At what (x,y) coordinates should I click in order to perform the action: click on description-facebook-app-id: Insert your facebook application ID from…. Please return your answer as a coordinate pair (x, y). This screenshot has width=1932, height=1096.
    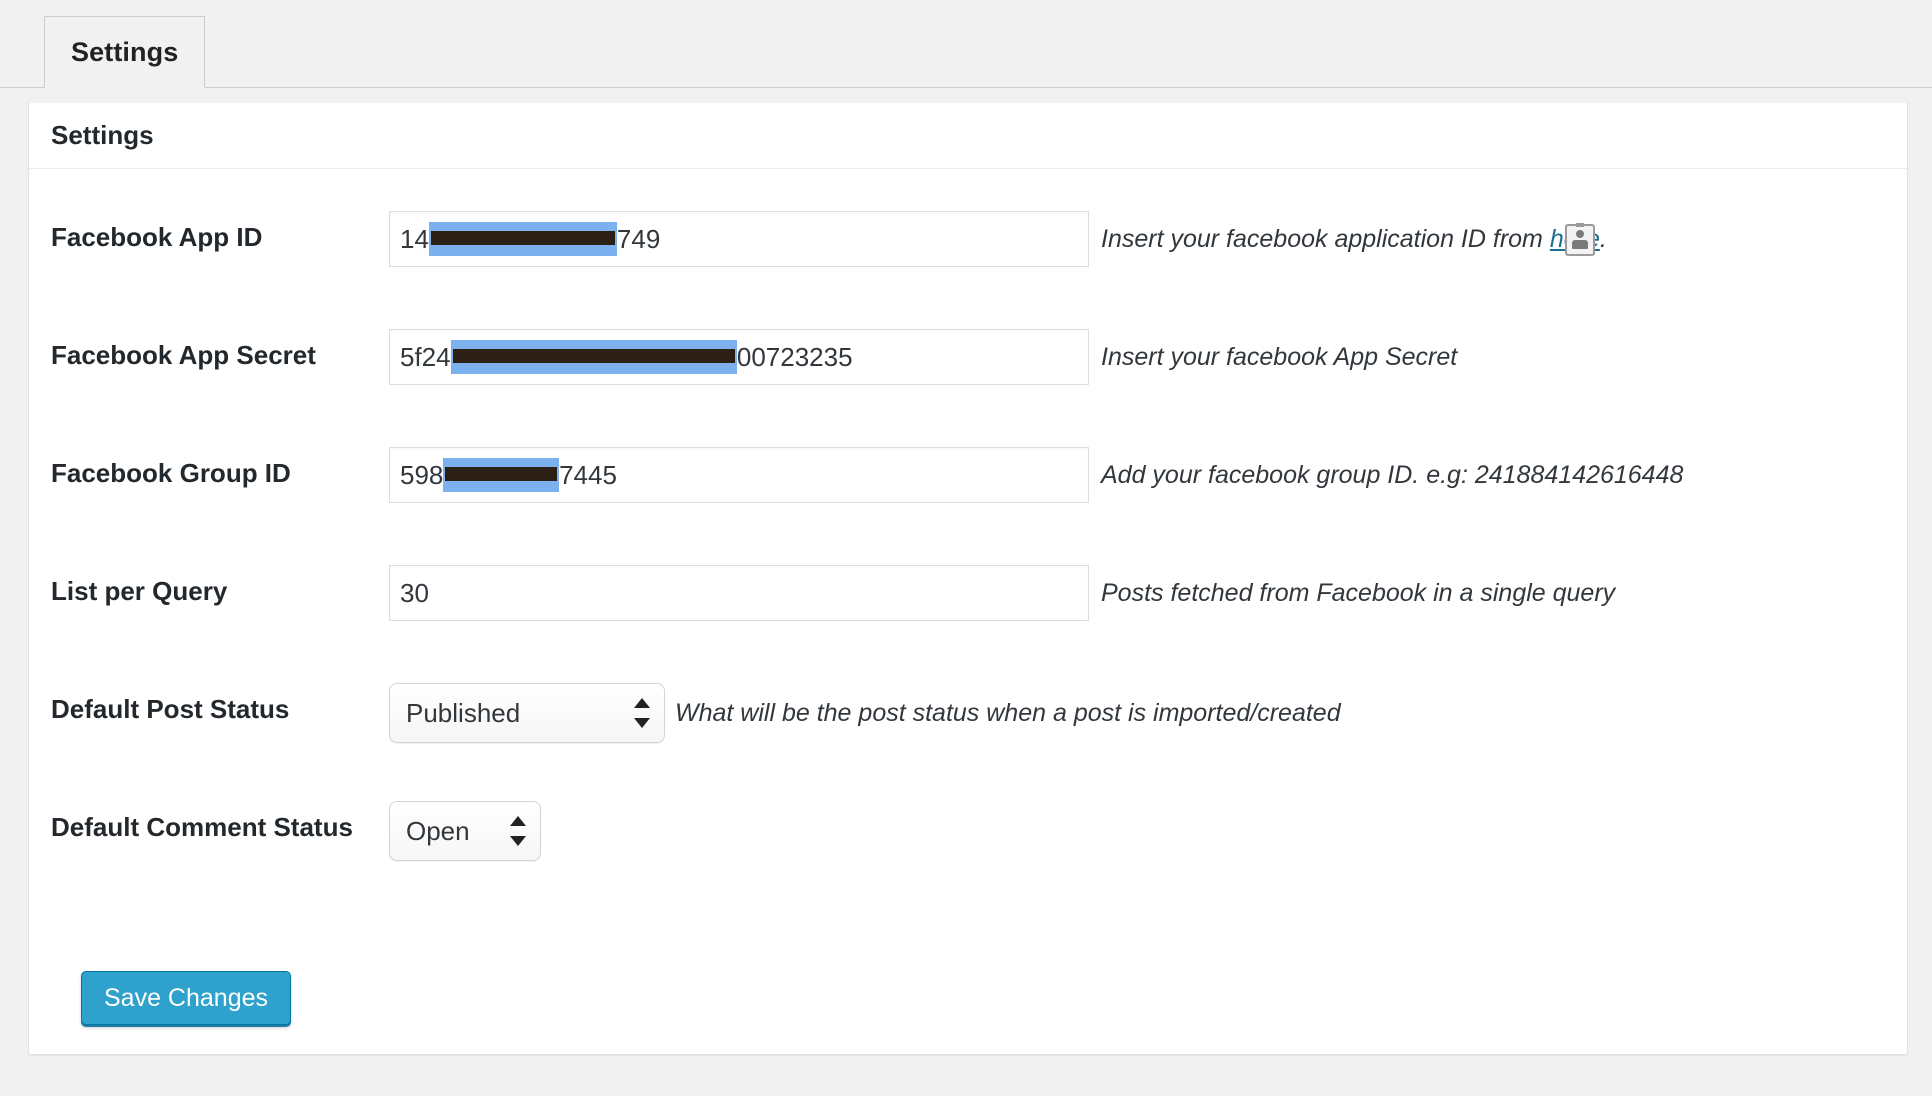
    Looking at the image, I should click on (1354, 239).